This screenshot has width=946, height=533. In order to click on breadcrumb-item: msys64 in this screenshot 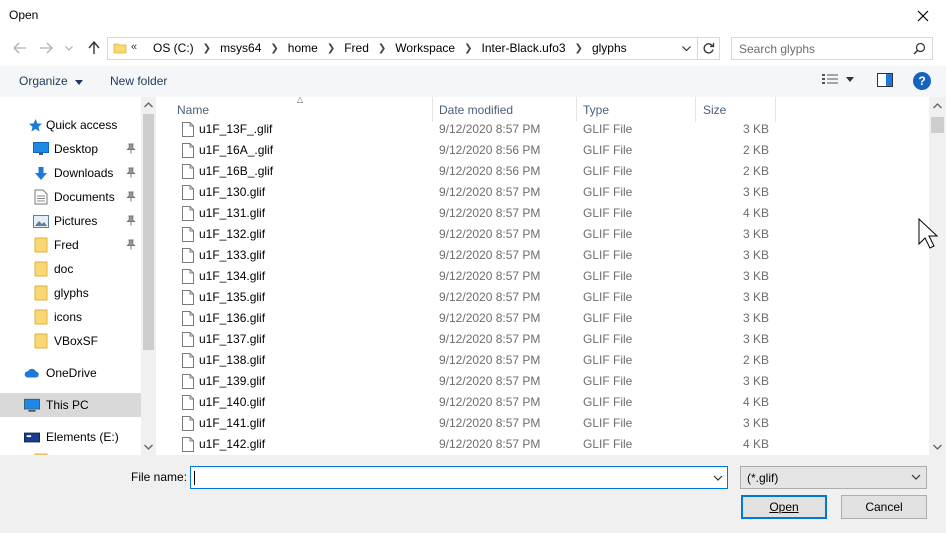, I will do `click(240, 48)`.